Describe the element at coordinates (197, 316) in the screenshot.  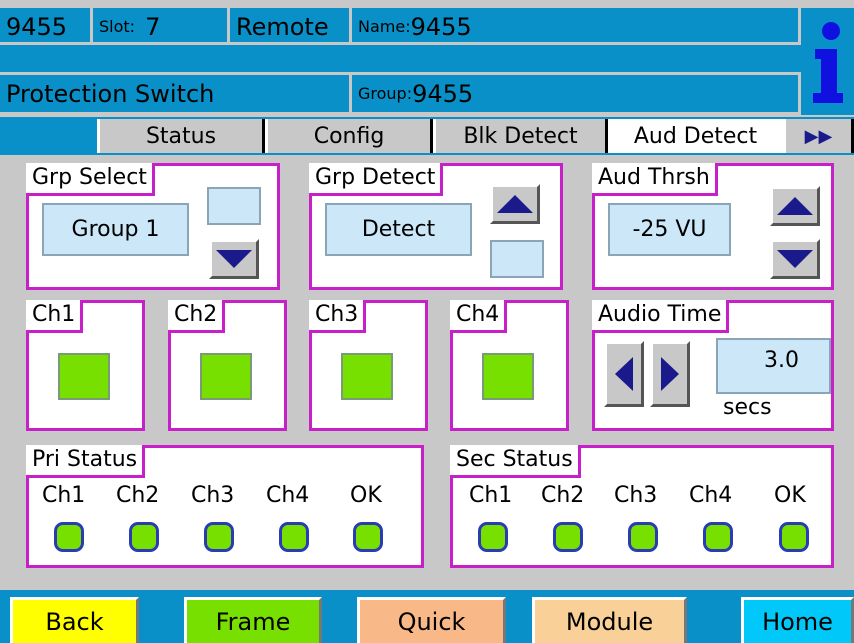
I see `ch2-title: Ch2` at that location.